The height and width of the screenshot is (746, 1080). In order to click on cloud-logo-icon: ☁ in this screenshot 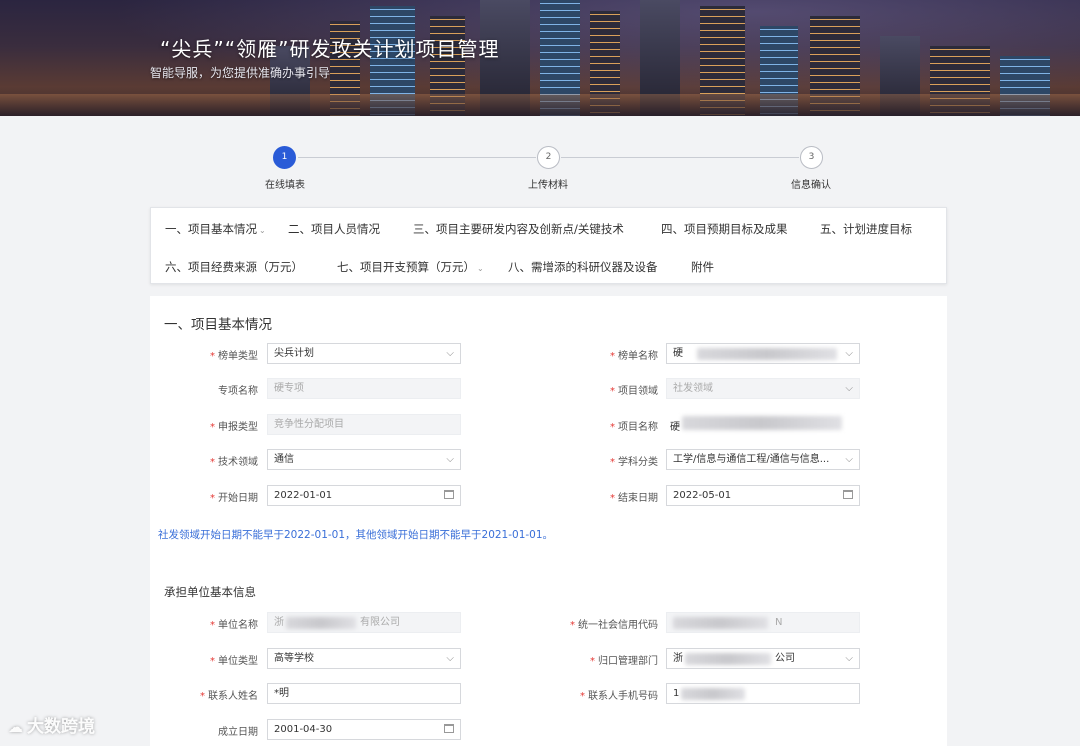, I will do `click(15, 727)`.